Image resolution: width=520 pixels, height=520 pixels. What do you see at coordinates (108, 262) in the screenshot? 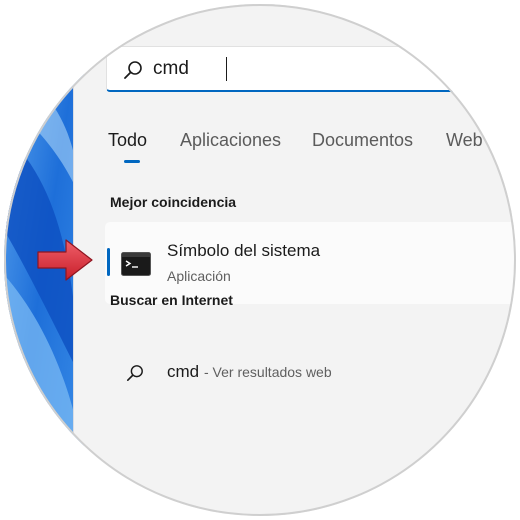
I see `selection-indicator` at bounding box center [108, 262].